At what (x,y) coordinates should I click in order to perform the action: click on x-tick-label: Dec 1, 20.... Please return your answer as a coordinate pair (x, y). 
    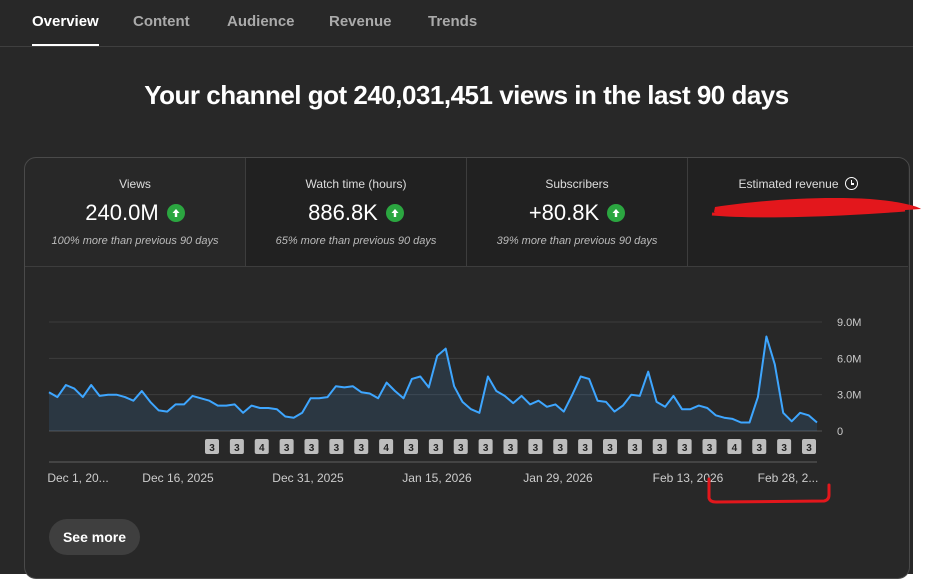
    Looking at the image, I should click on (77, 478).